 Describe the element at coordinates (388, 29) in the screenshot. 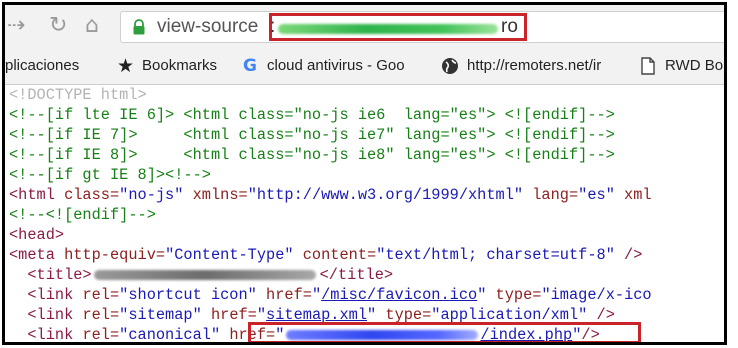

I see `redacted-domain` at that location.